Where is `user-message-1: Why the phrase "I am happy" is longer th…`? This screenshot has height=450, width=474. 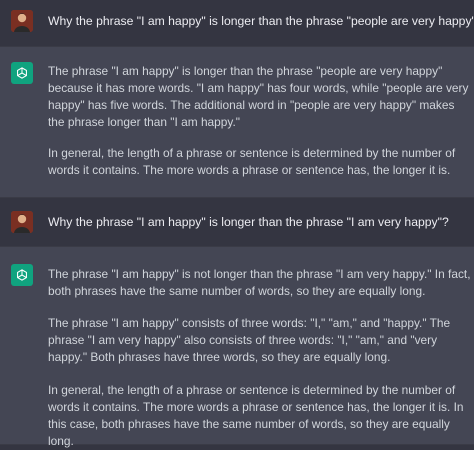
user-message-1: Why the phrase "I am happy" is longer th… is located at coordinates (237, 23).